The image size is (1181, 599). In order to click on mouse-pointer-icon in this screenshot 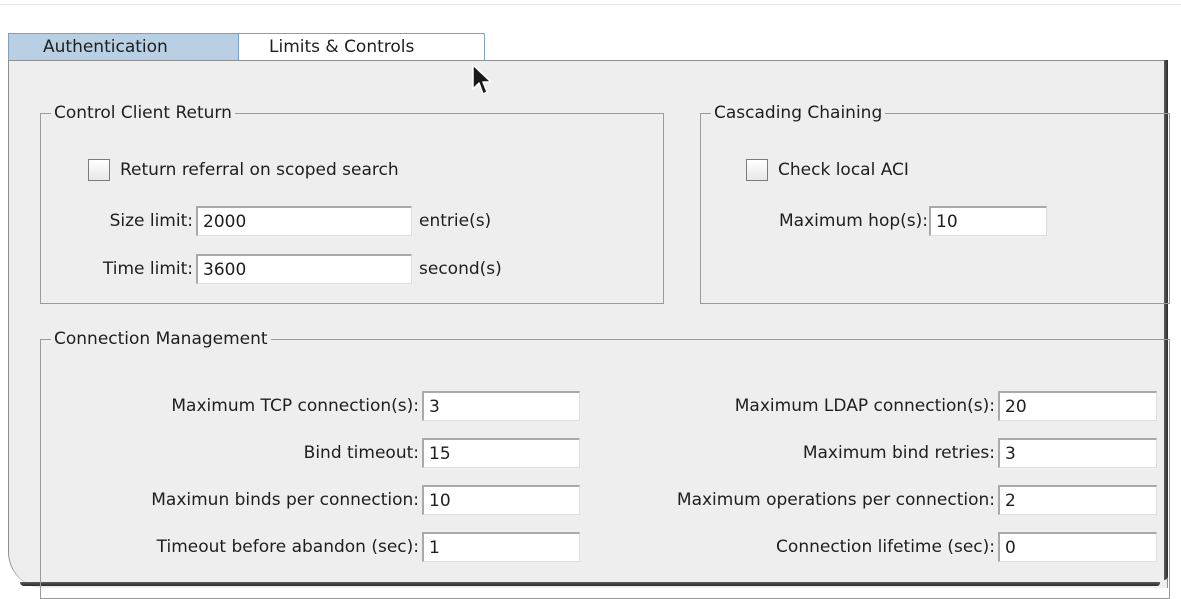, I will do `click(482, 79)`.